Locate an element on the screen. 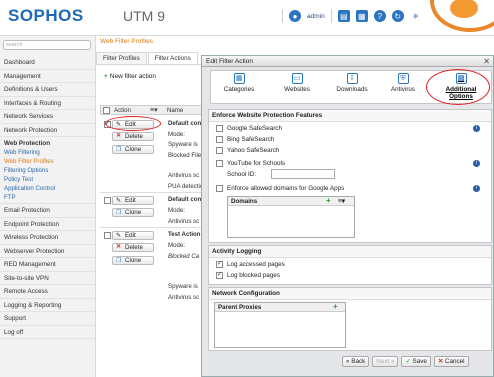 Image resolution: width=494 pixels, height=377 pixels. list-menu-icon: ≡▾ is located at coordinates (341, 201).